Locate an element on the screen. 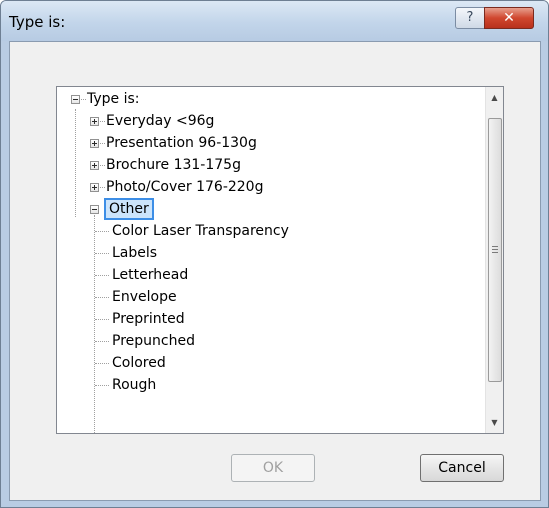  tree-child-preprinted: Preprinted is located at coordinates (148, 319).